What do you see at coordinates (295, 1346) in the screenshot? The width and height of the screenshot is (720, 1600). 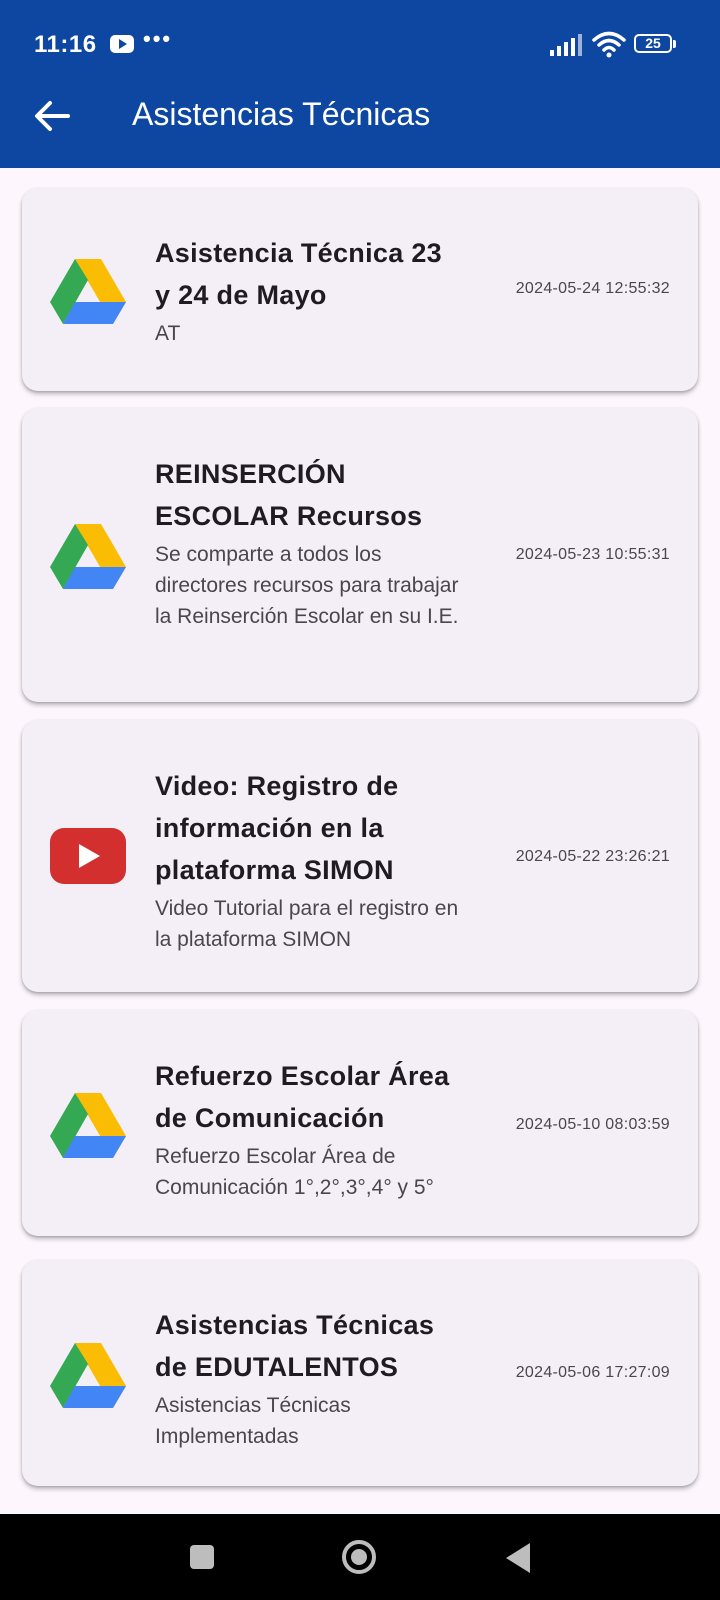 I see `item-title: Asistencias Técnicas de EDUTALENTOS` at bounding box center [295, 1346].